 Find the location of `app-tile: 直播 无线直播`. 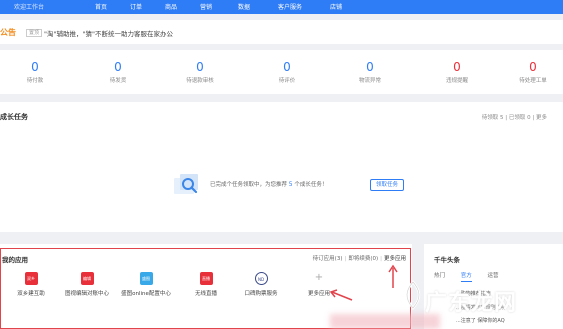

app-tile: 直播 无线直播 is located at coordinates (206, 284).